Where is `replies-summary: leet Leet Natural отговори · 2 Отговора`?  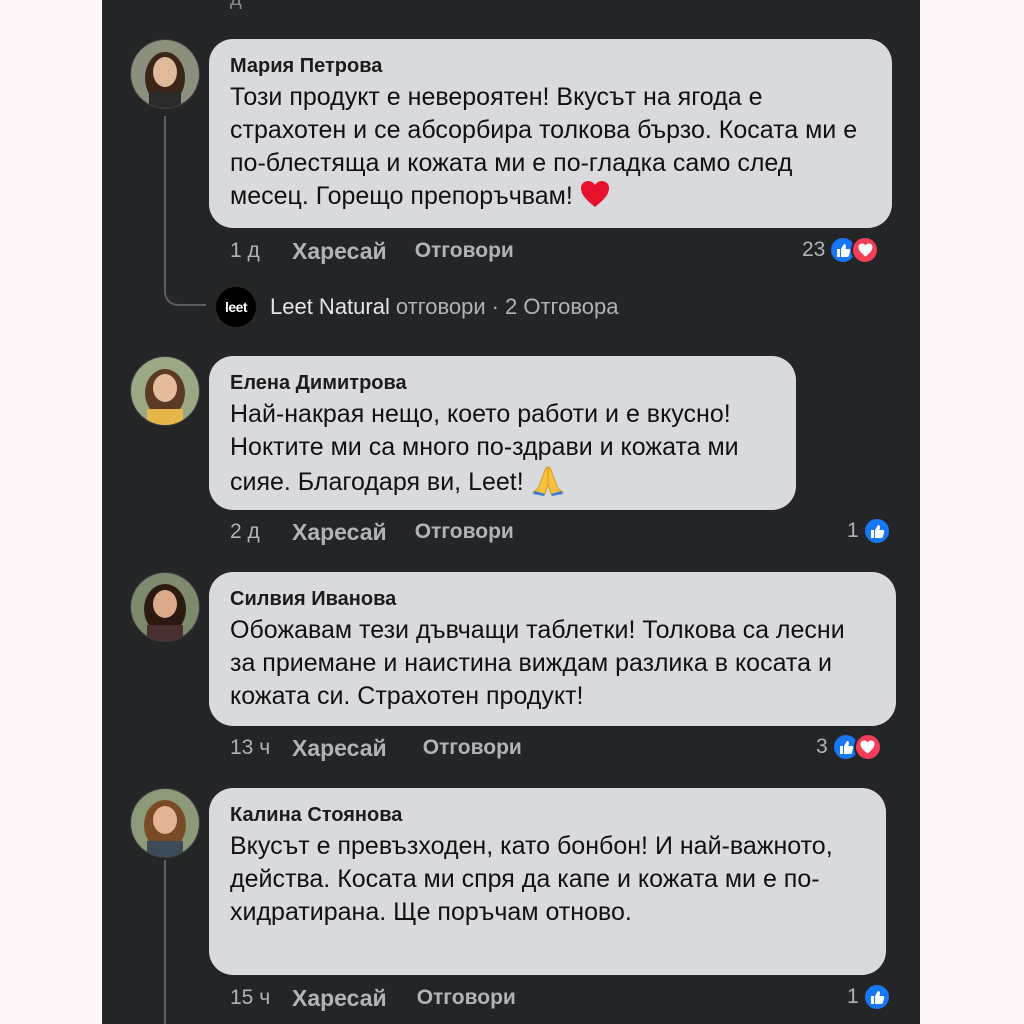
replies-summary: leet Leet Natural отговори · 2 Отговора is located at coordinates (417, 307).